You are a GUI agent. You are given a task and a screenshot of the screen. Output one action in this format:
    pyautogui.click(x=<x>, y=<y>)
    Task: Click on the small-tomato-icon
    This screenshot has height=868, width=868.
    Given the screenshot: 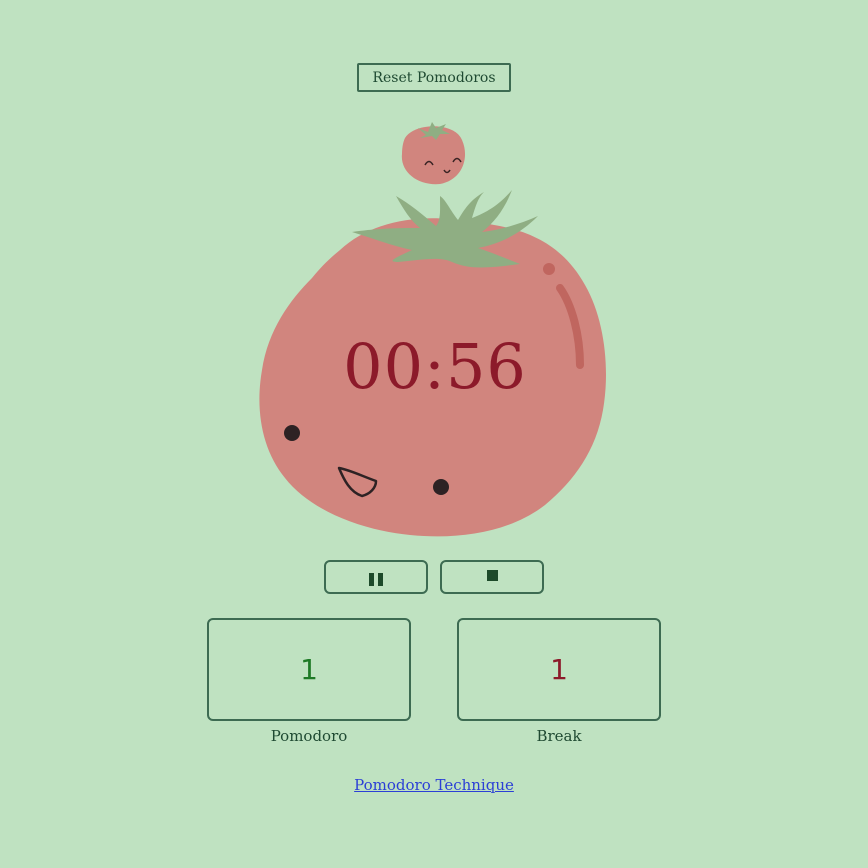 What is the action you would take?
    pyautogui.click(x=433, y=153)
    